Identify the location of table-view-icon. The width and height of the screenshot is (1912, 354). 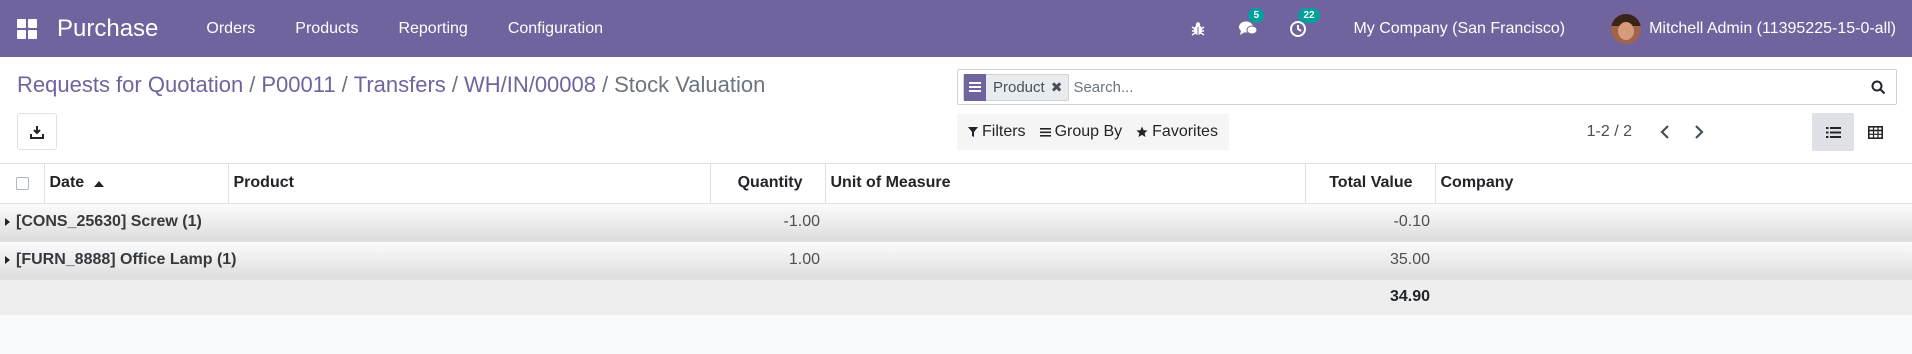
(1875, 132).